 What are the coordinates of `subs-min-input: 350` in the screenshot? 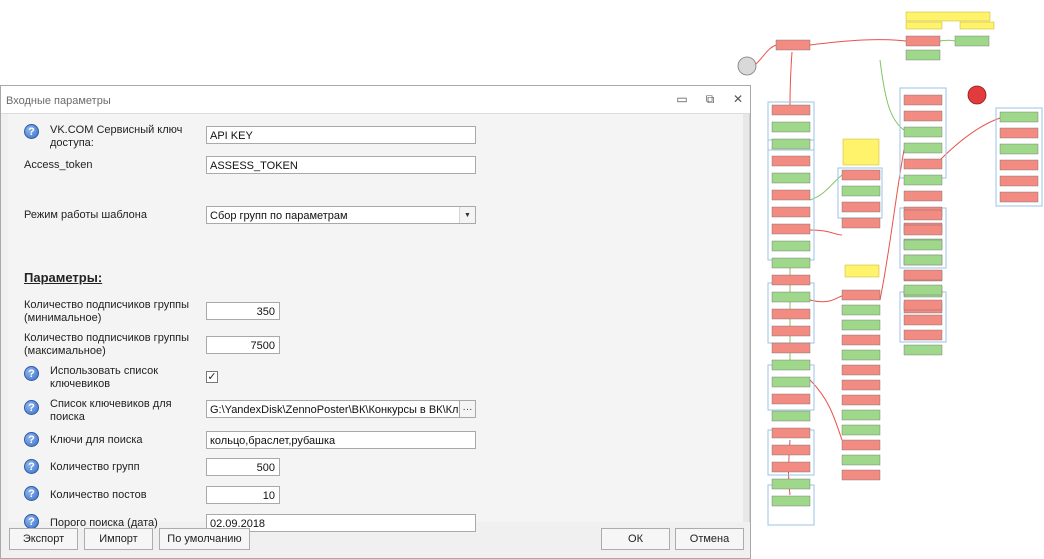 It's located at (243, 311).